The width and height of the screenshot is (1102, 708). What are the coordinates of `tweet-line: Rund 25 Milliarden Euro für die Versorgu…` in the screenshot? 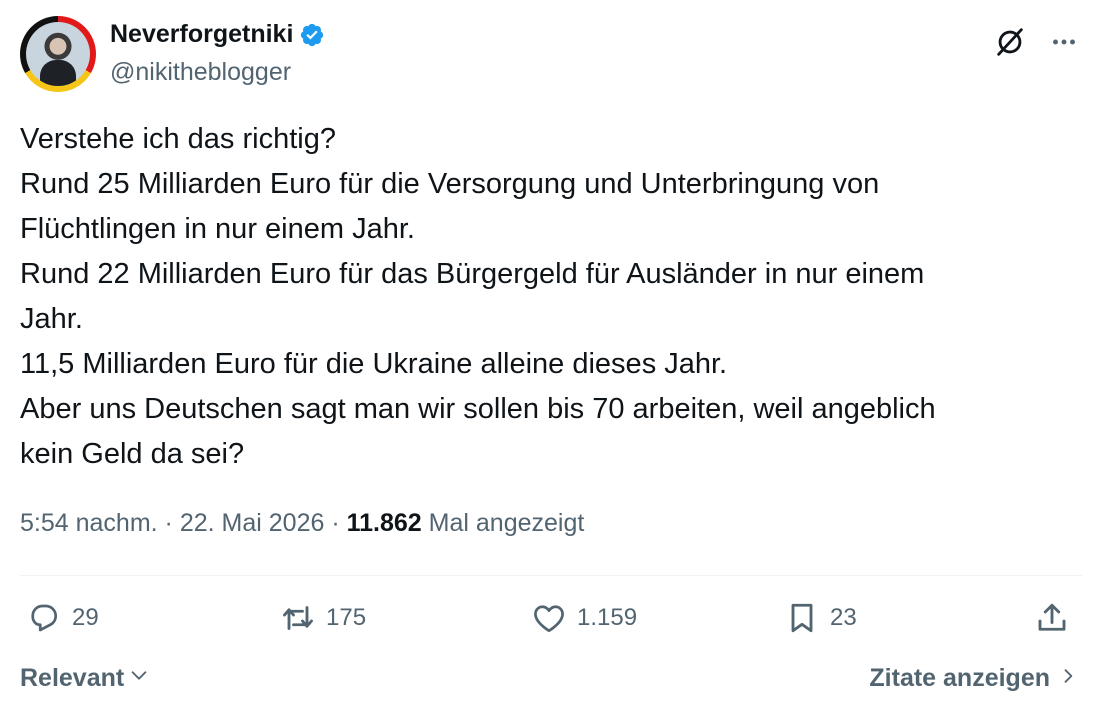 It's located at (450, 184).